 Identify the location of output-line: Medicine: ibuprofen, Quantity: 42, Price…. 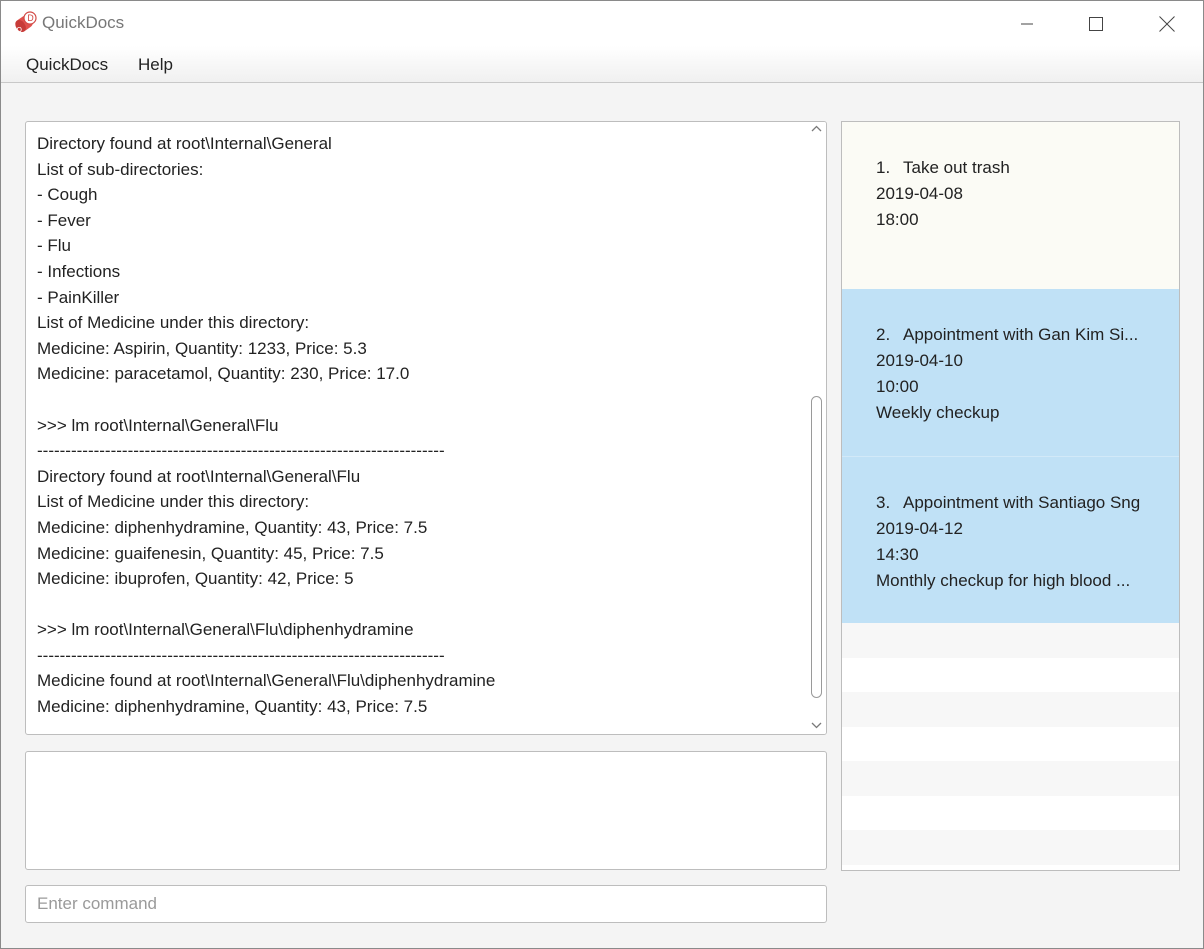
(195, 579).